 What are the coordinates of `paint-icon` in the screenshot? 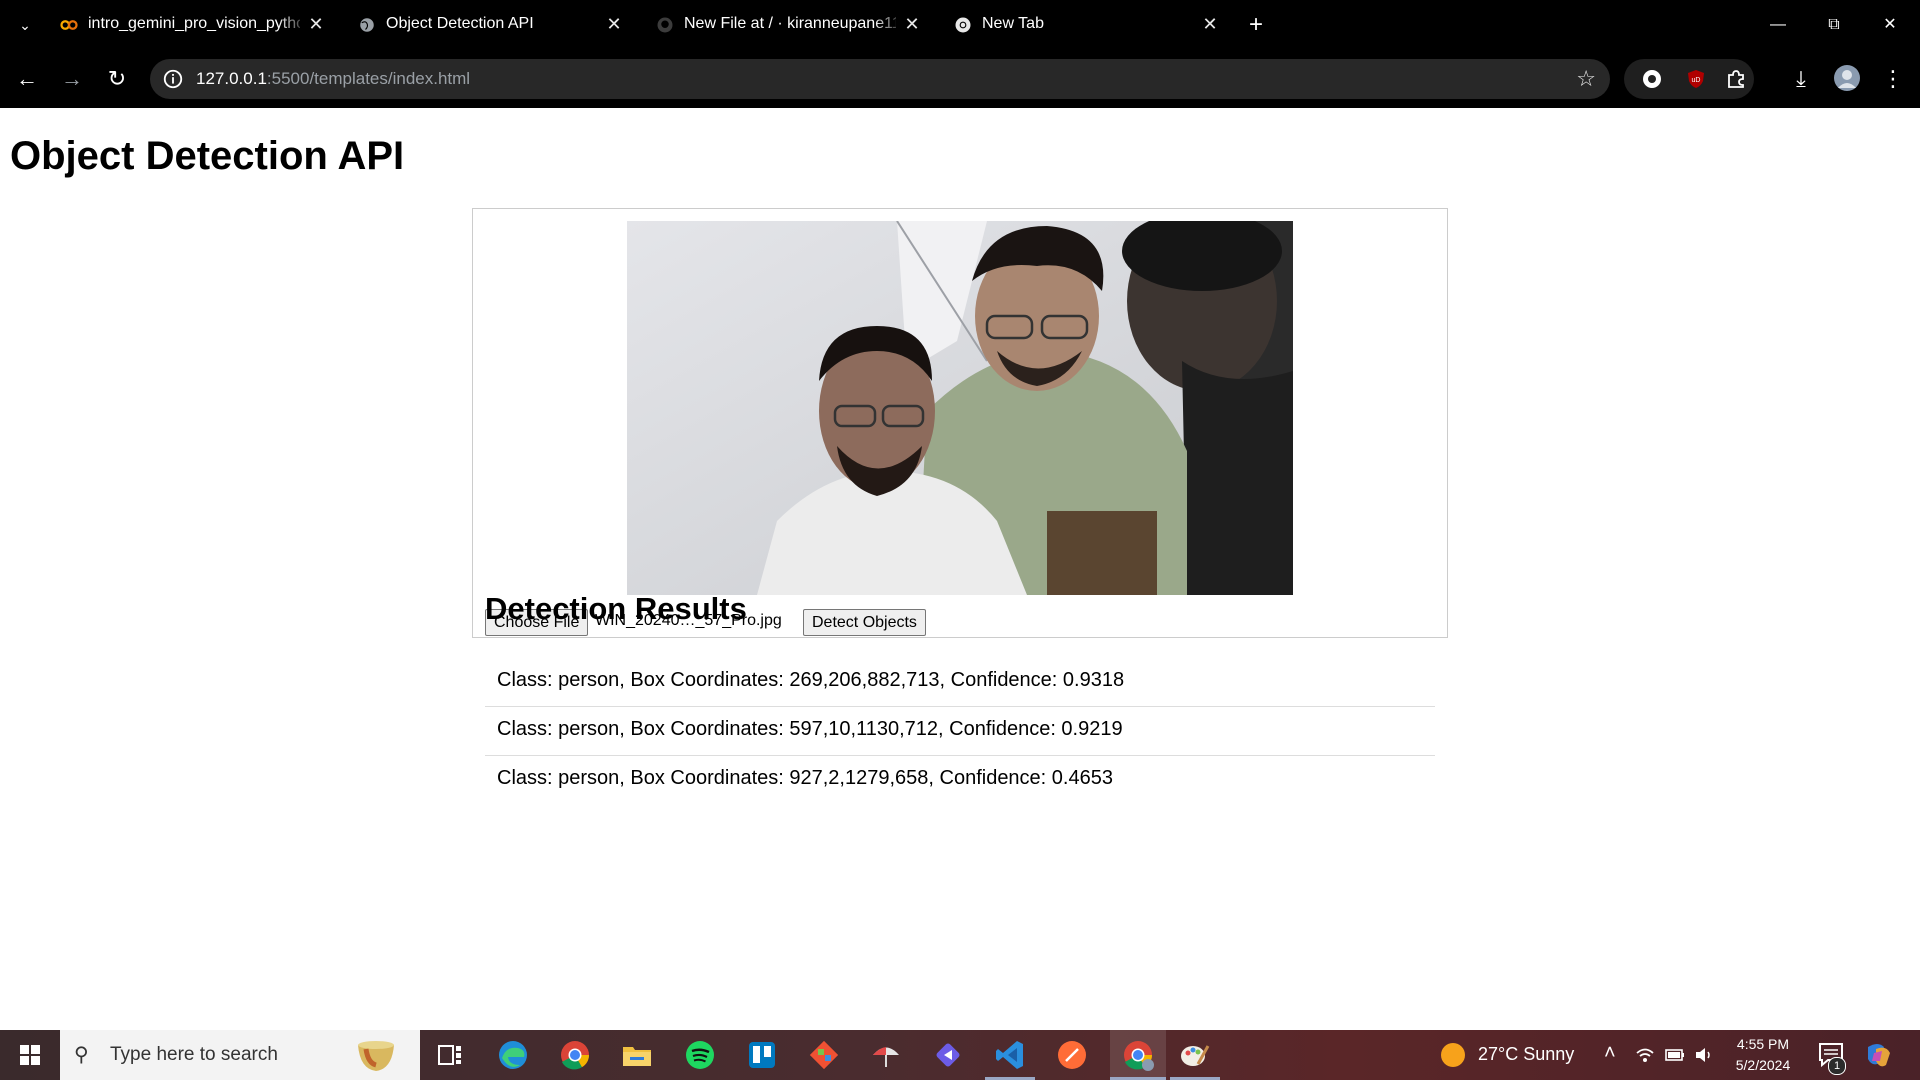 It's located at (1195, 1055).